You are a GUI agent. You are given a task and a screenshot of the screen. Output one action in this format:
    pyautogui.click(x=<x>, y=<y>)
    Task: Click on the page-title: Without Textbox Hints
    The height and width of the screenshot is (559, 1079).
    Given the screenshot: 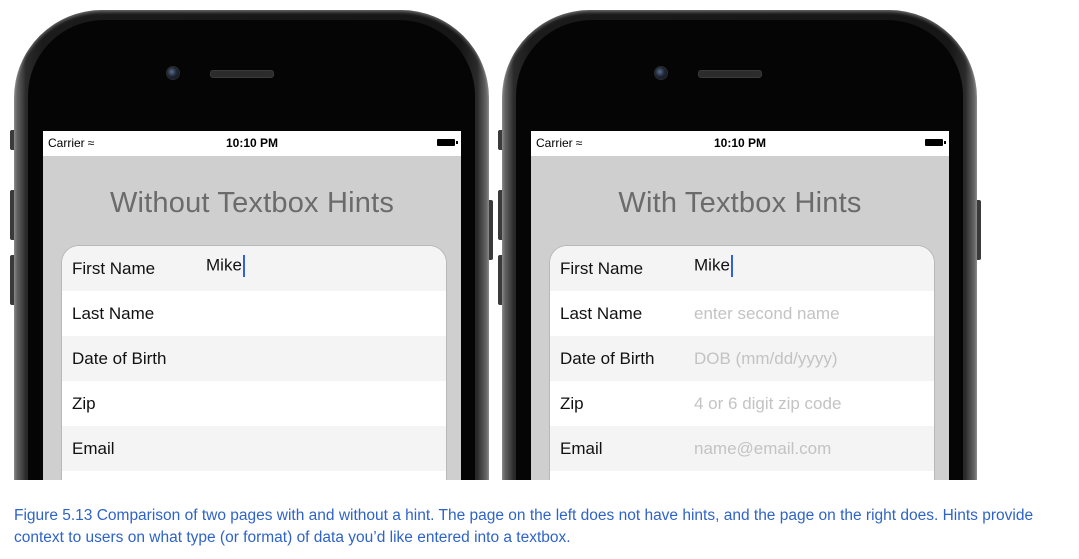 What is the action you would take?
    pyautogui.click(x=252, y=203)
    